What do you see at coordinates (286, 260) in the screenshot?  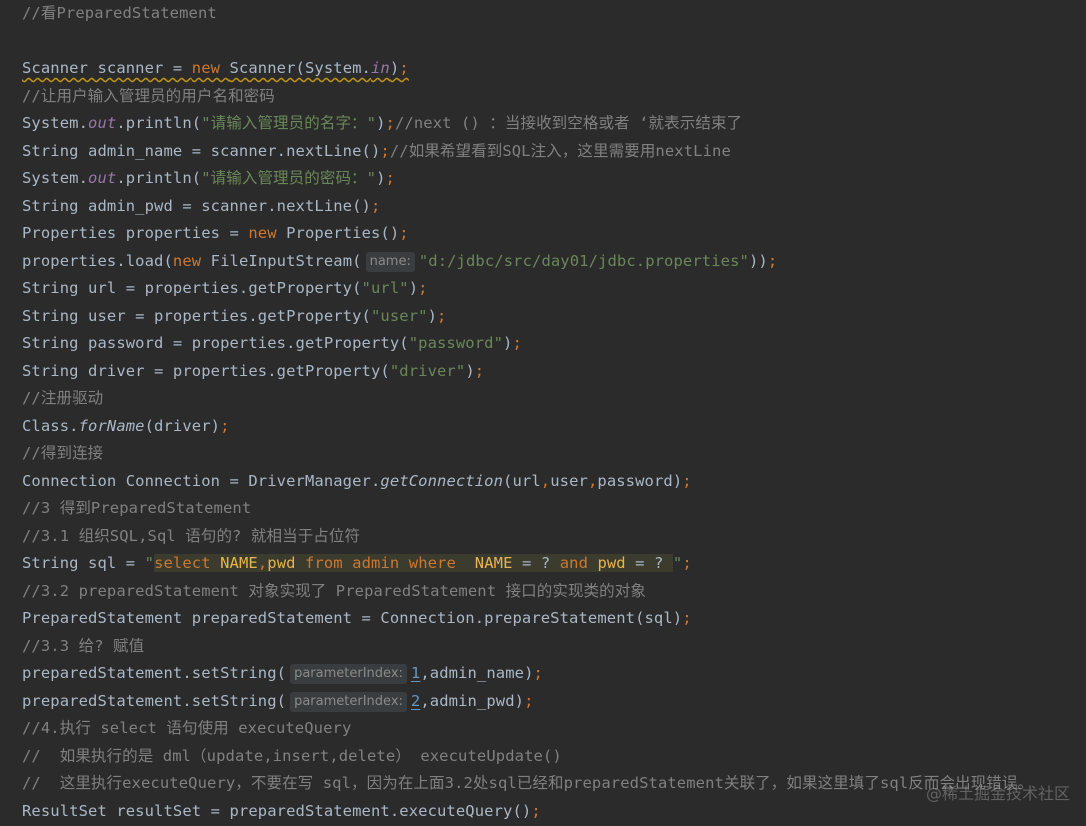 I see `code-token: FileInputStream(` at bounding box center [286, 260].